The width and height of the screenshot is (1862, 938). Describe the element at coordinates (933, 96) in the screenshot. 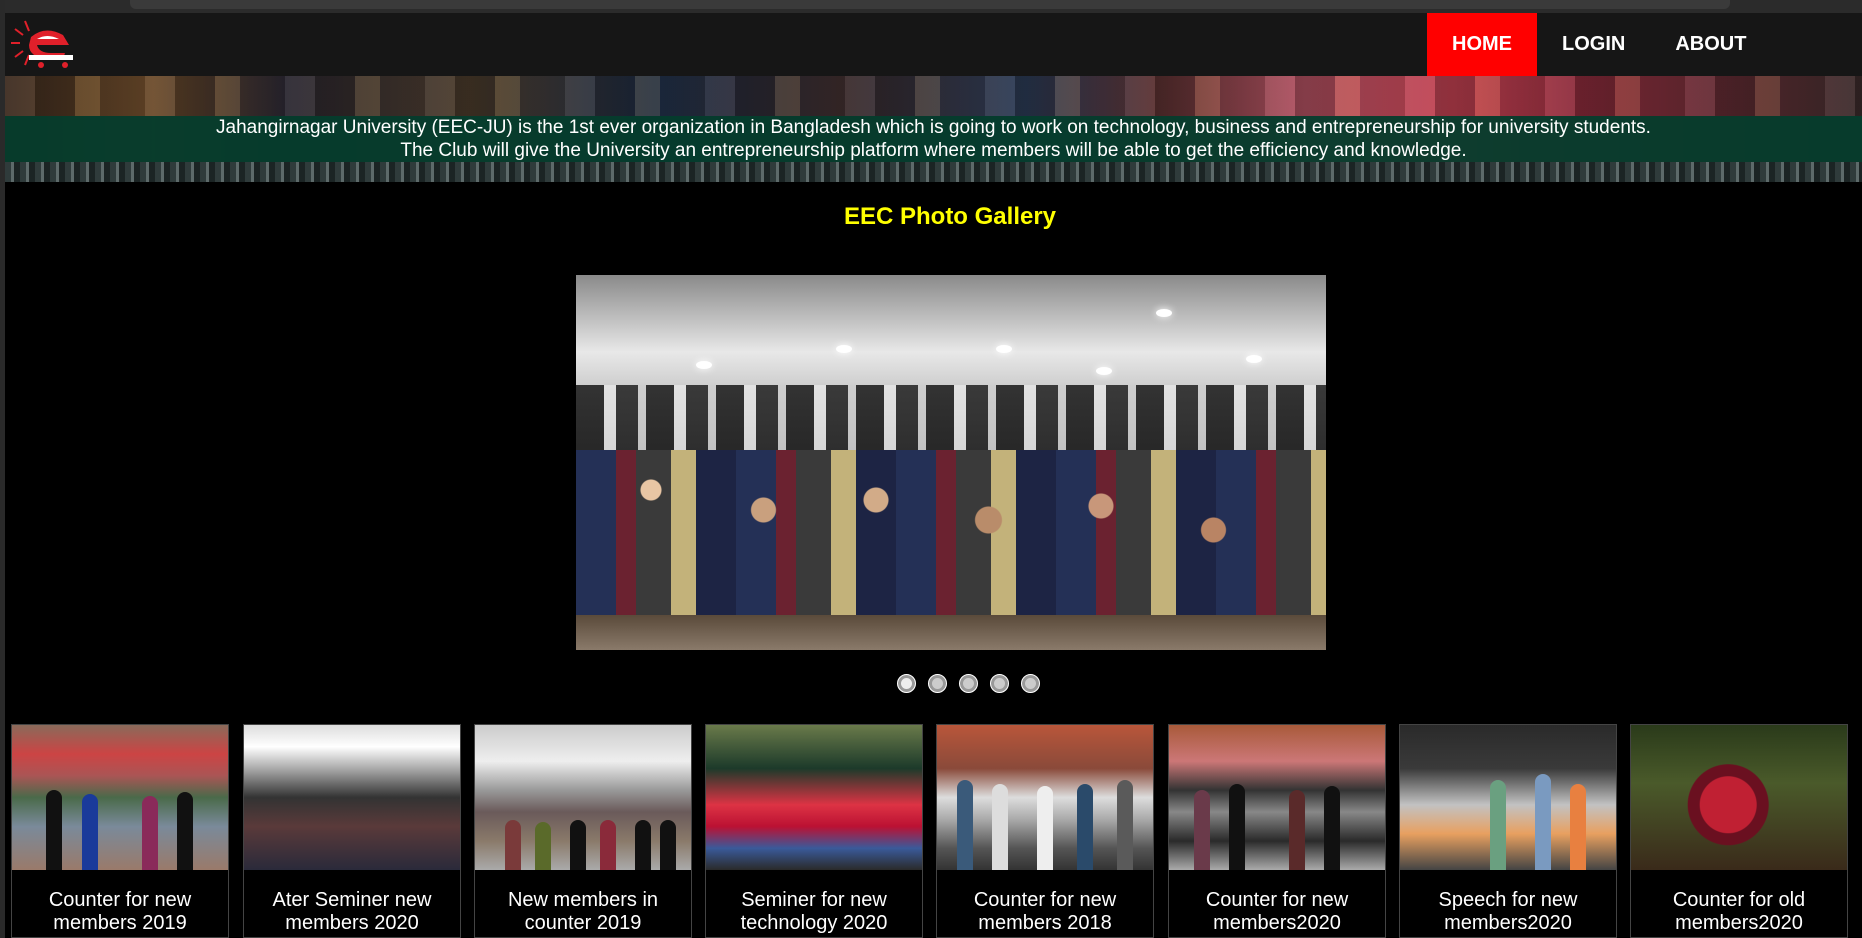

I see `banner-photo-top` at that location.